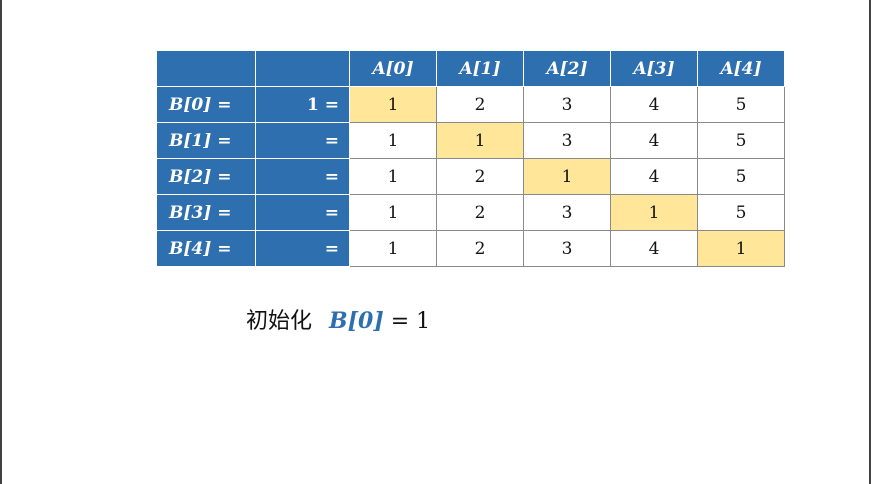 The width and height of the screenshot is (871, 484). I want to click on row-prefix: 1 =, so click(302, 104).